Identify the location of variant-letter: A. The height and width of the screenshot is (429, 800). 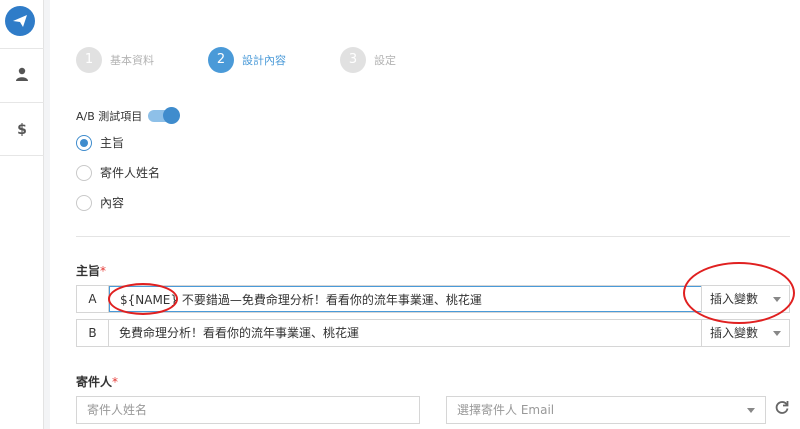
(93, 299).